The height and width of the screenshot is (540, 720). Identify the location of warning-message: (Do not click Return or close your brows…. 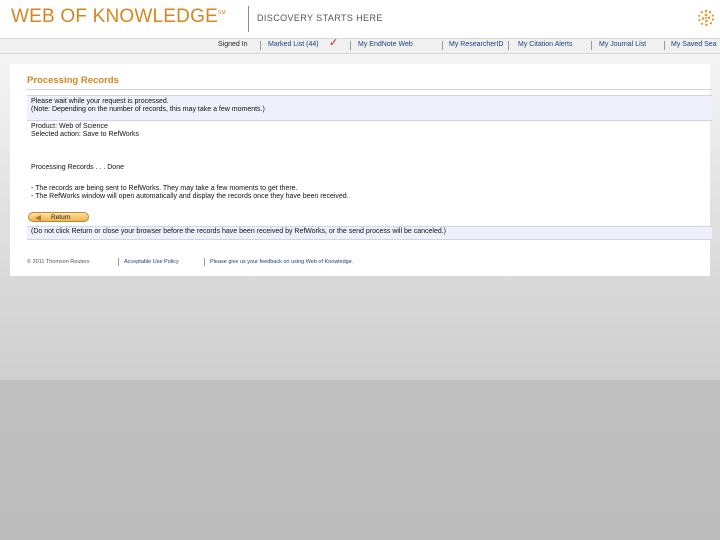
(239, 231).